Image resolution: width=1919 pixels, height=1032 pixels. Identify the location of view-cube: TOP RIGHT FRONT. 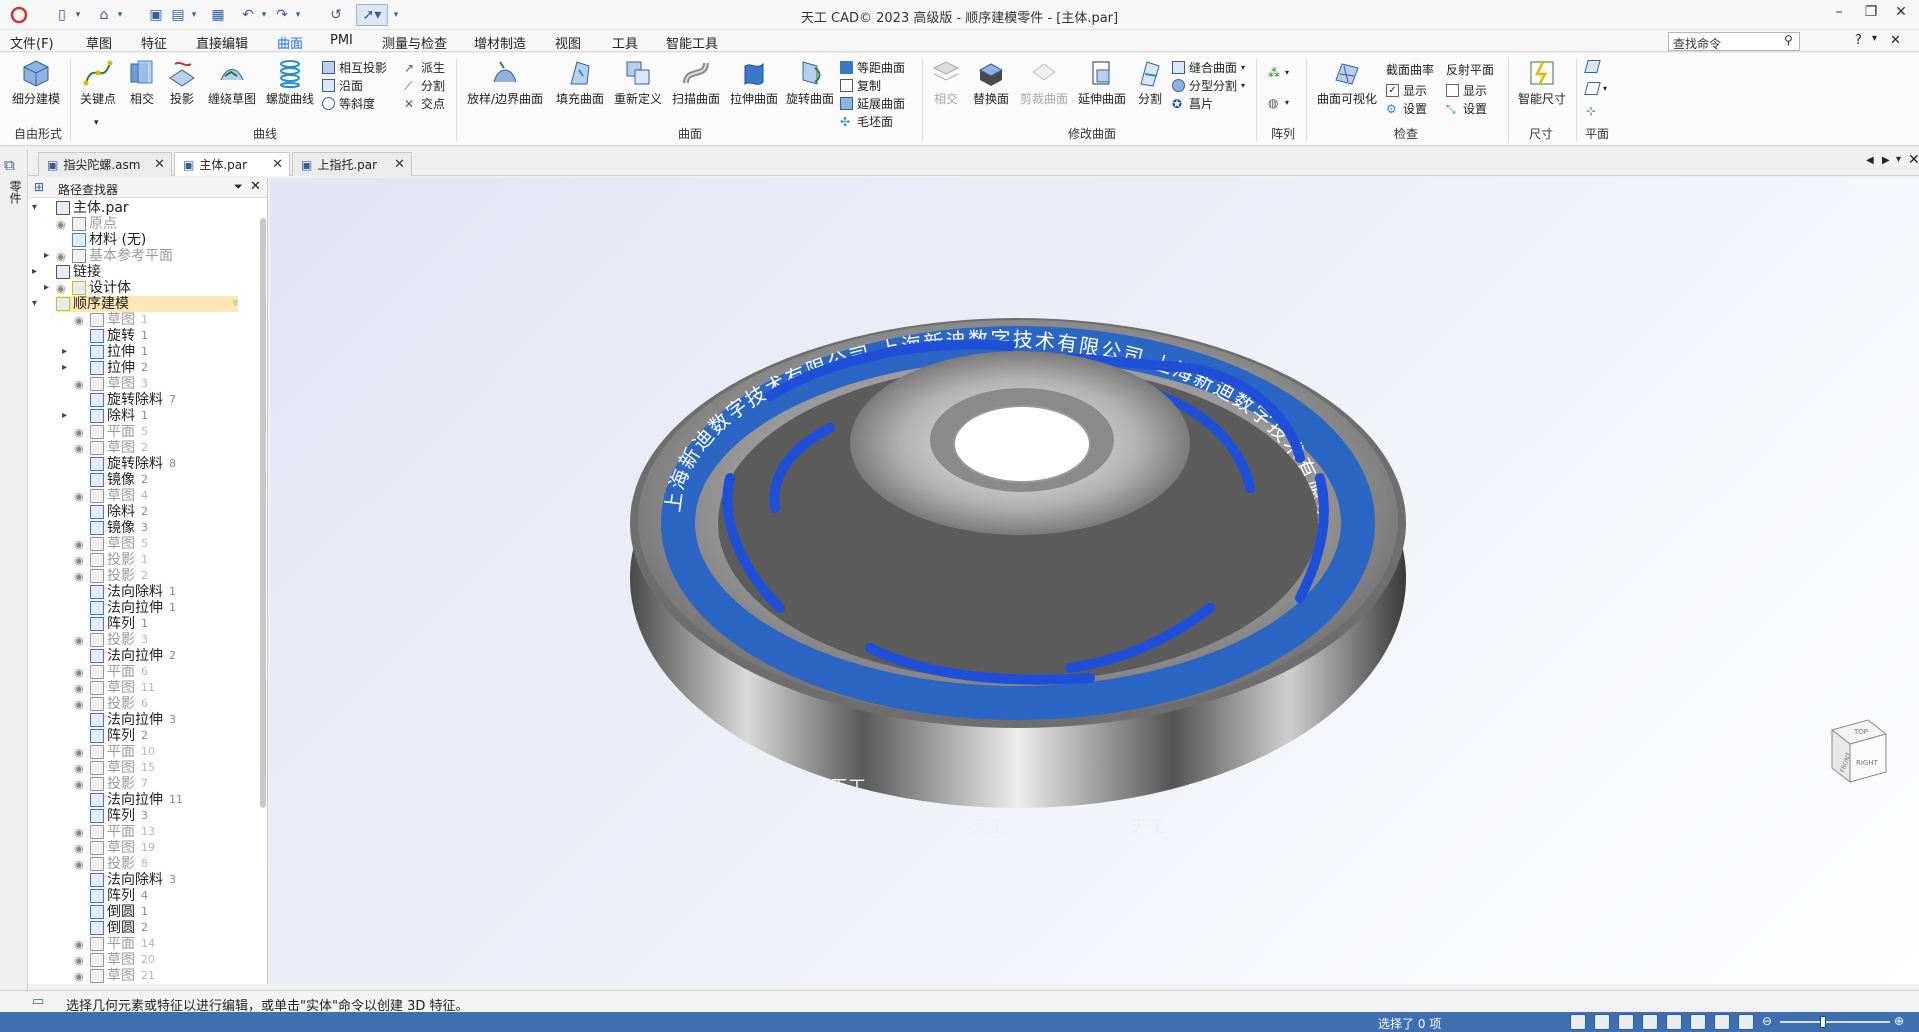
(1853, 753).